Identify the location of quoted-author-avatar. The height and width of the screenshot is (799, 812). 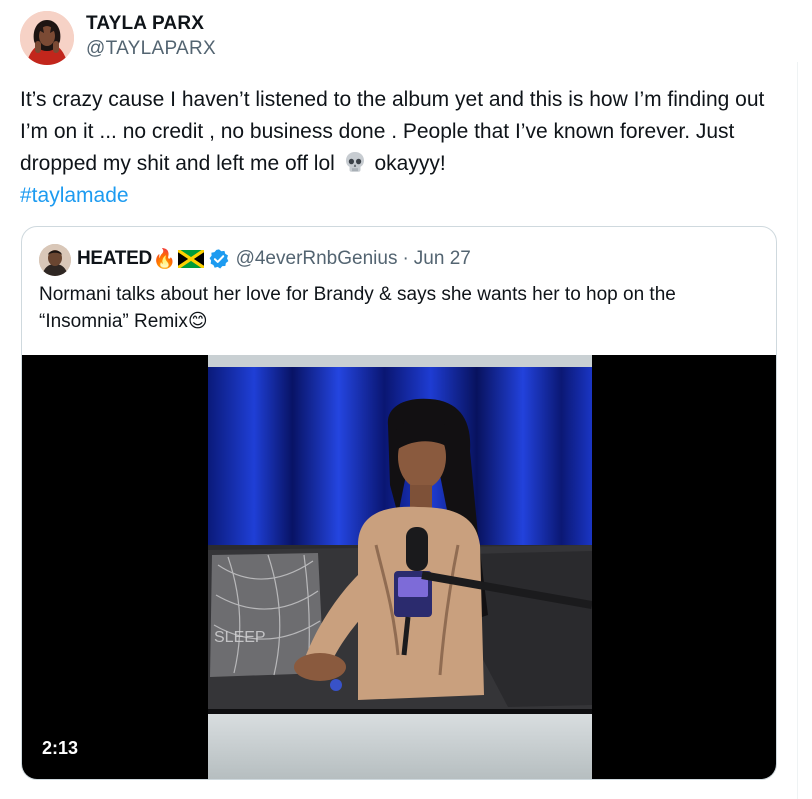
(55, 260).